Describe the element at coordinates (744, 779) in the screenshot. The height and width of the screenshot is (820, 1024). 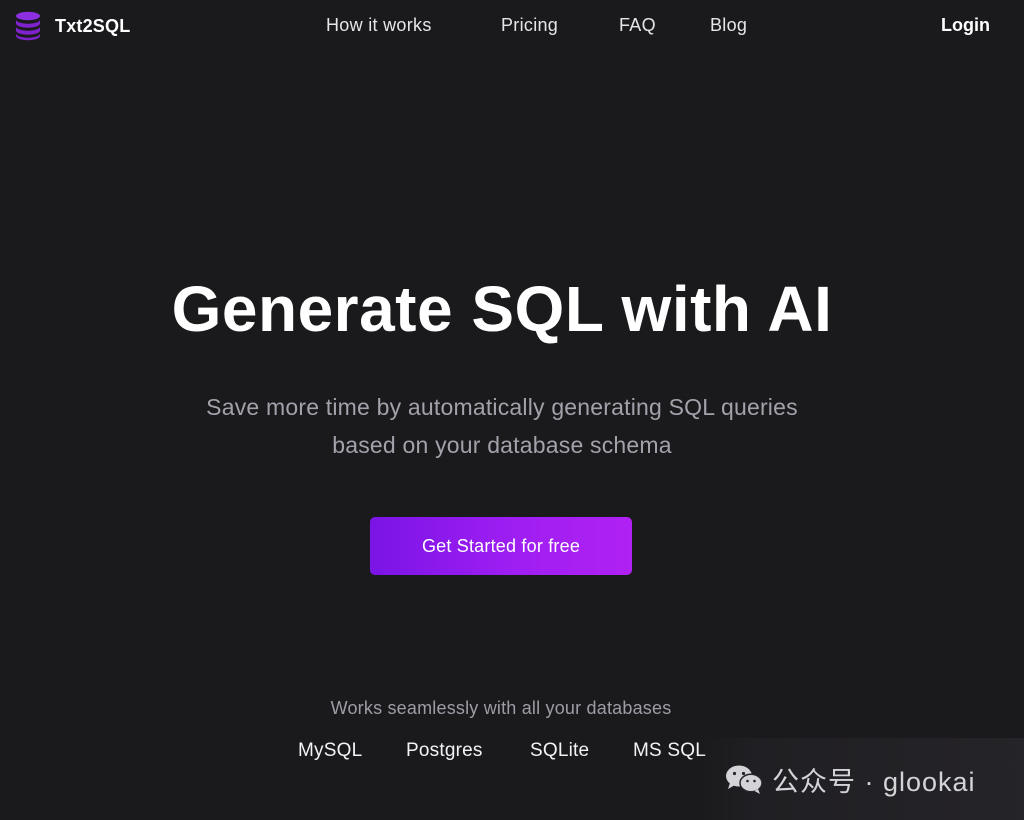
I see `wechat-icon` at that location.